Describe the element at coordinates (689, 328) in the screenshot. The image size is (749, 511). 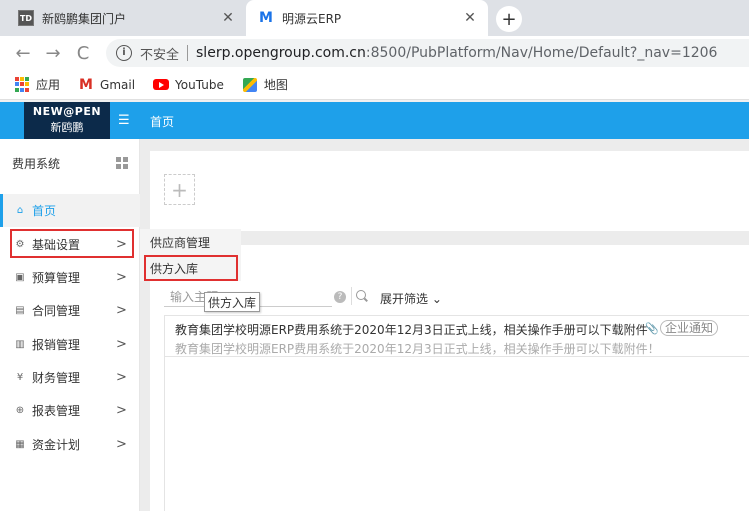
I see `notice-category-badge: 企业通知` at that location.